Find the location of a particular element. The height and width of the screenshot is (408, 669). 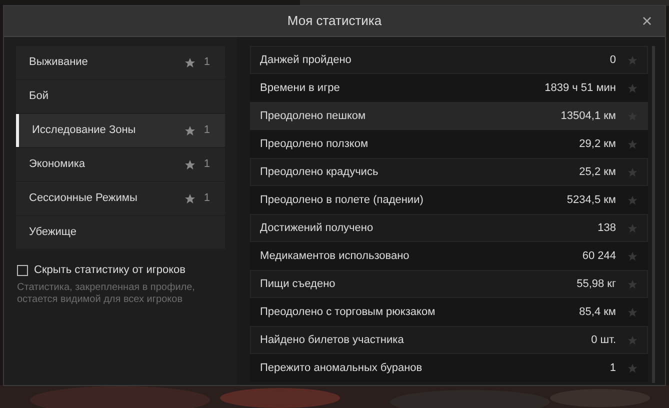

stat-row: Найдено билетов участника 0 шт. is located at coordinates (449, 340).